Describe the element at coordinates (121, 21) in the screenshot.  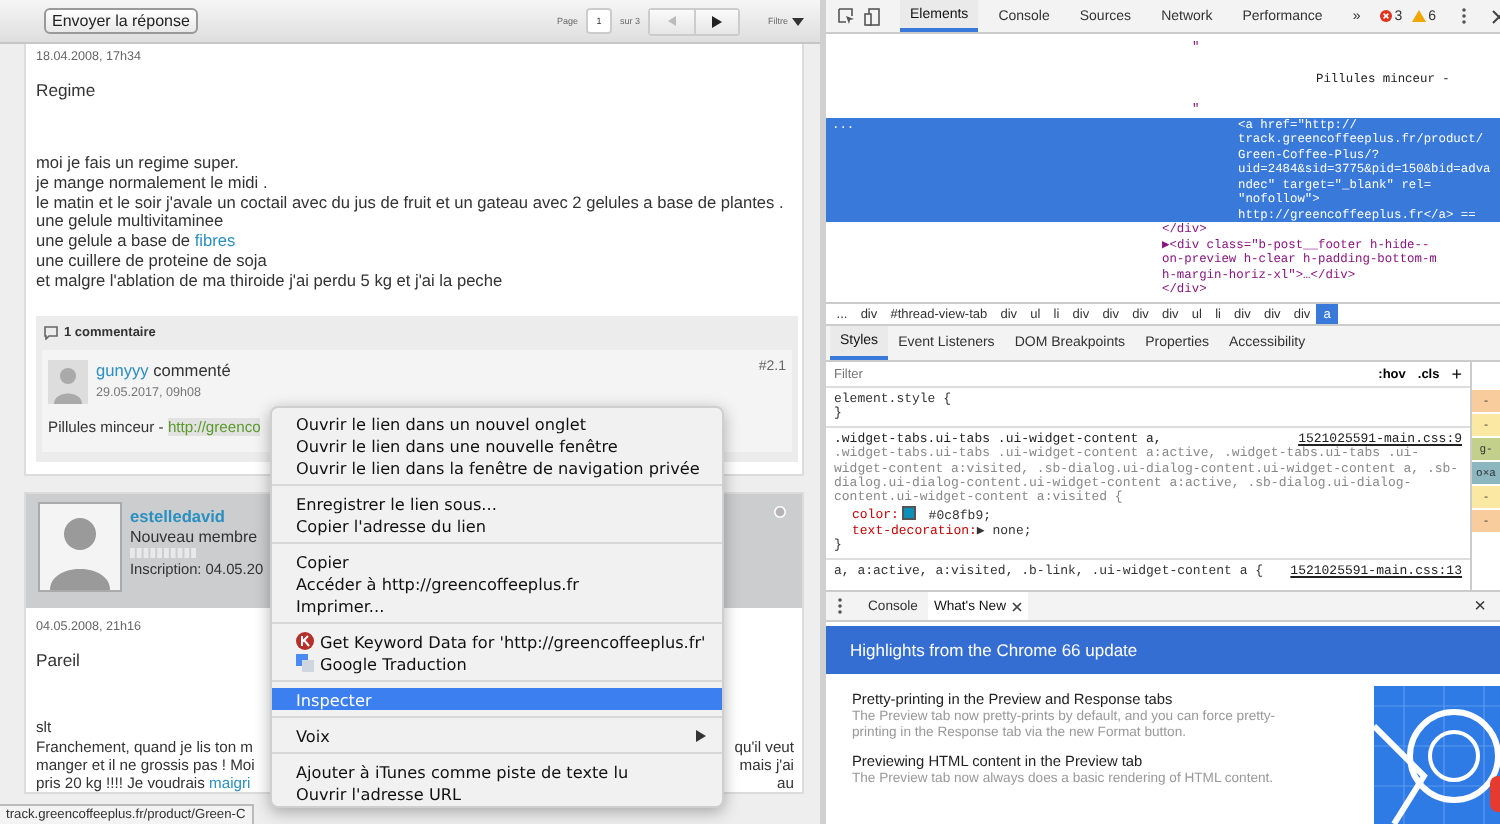
I see `reply-button: Envoyer la réponse` at that location.